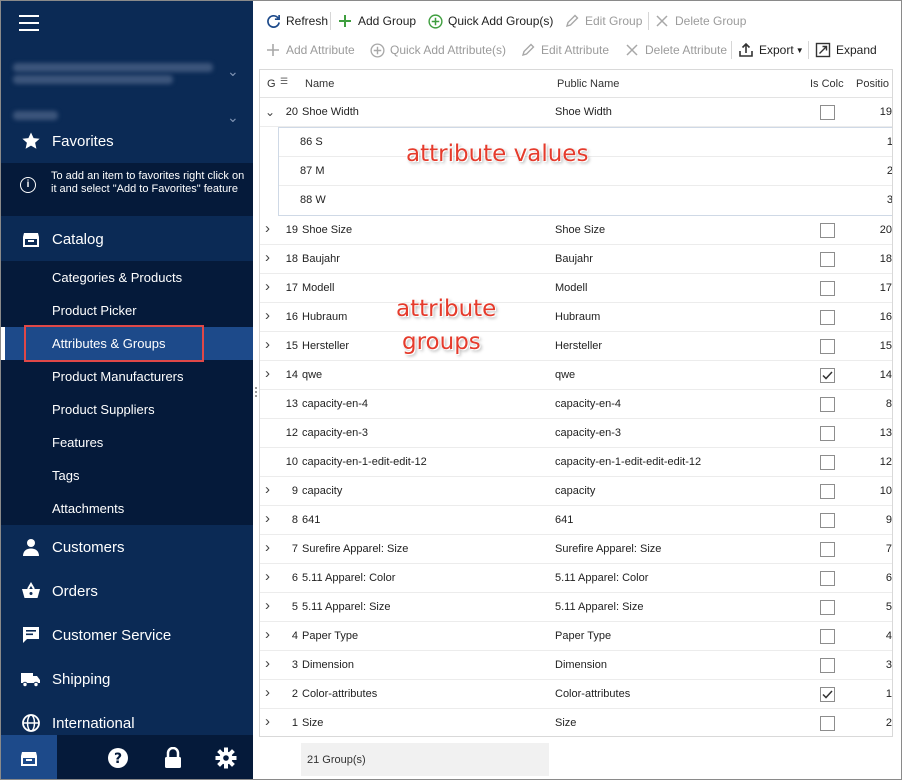  What do you see at coordinates (564, 50) in the screenshot?
I see `edit-attribute-button: Edit Attribute` at bounding box center [564, 50].